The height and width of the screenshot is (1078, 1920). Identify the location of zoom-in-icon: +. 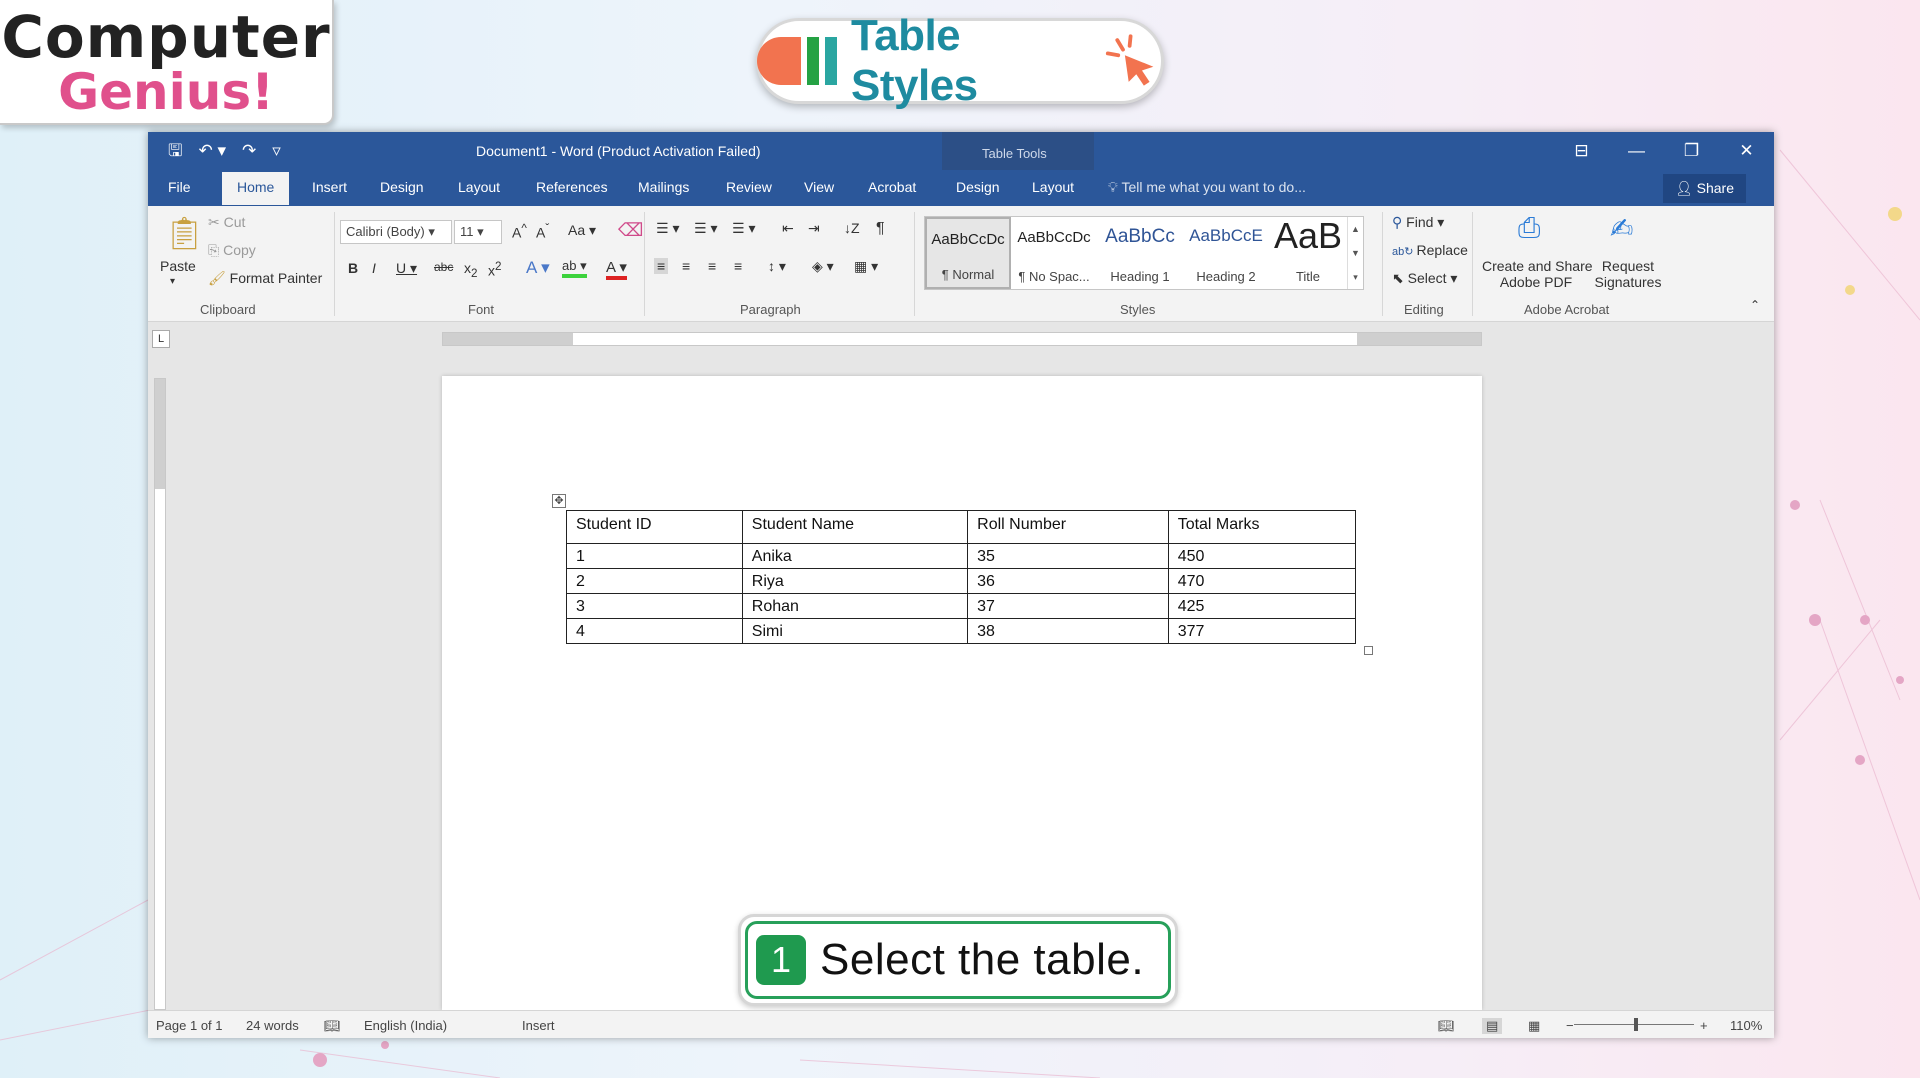
(1704, 1025).